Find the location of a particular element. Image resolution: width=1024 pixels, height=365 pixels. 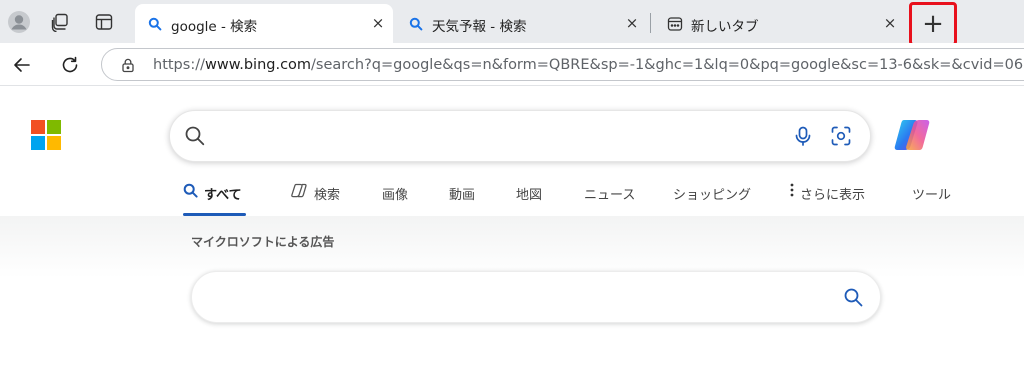

url-scheme: https:// is located at coordinates (179, 65).